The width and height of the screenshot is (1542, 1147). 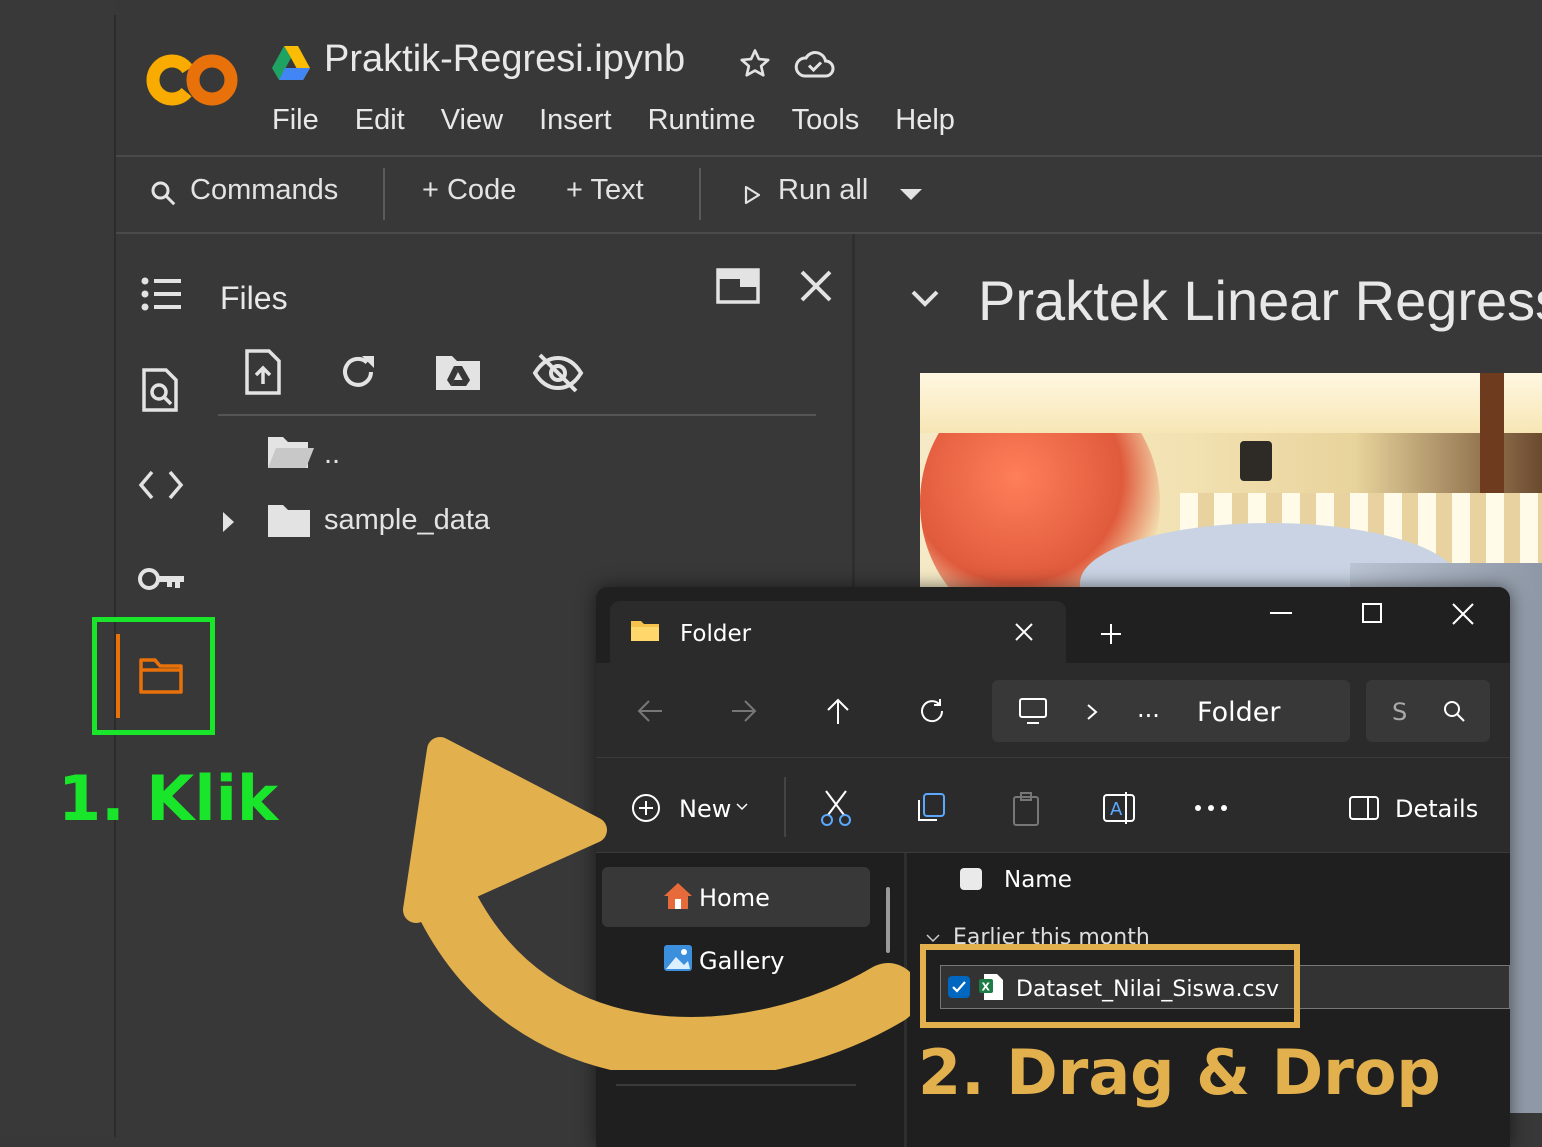 What do you see at coordinates (161, 579) in the screenshot?
I see `key-icon` at bounding box center [161, 579].